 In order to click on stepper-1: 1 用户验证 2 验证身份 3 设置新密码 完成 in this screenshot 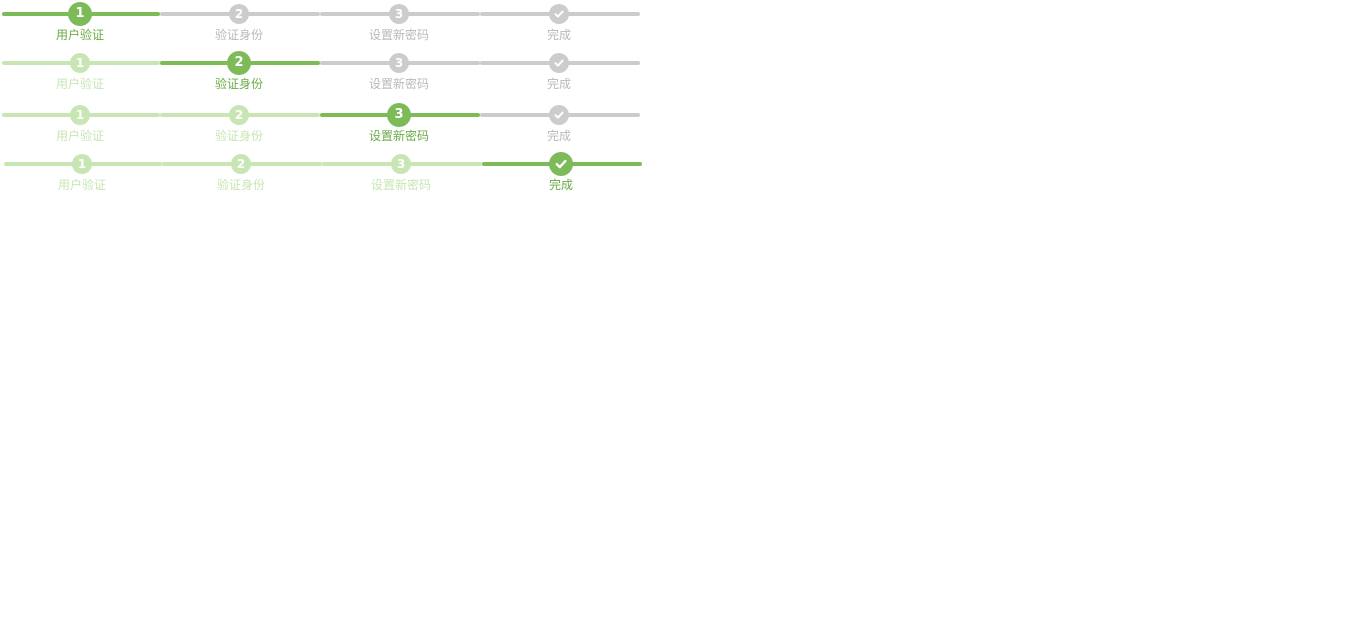, I will do `click(321, 21)`.